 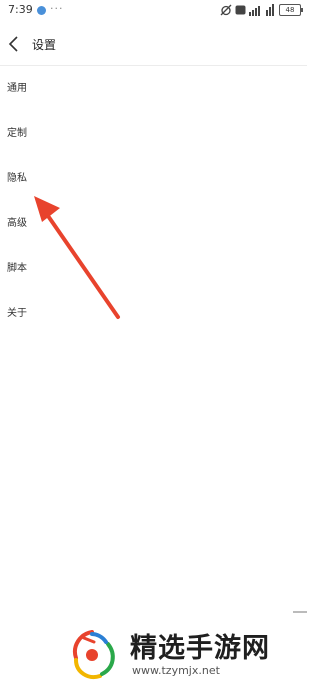 I want to click on back-arrow-icon, so click(x=14, y=44).